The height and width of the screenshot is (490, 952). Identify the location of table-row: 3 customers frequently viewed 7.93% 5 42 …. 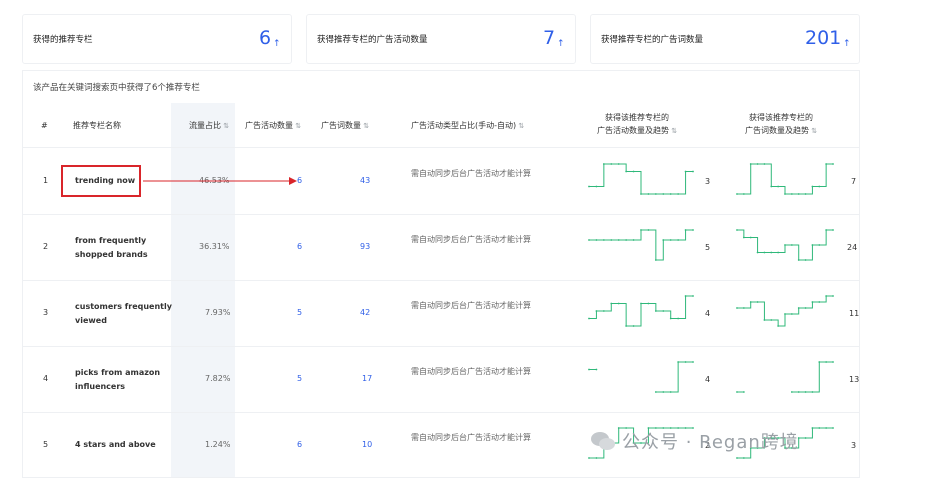
(441, 313).